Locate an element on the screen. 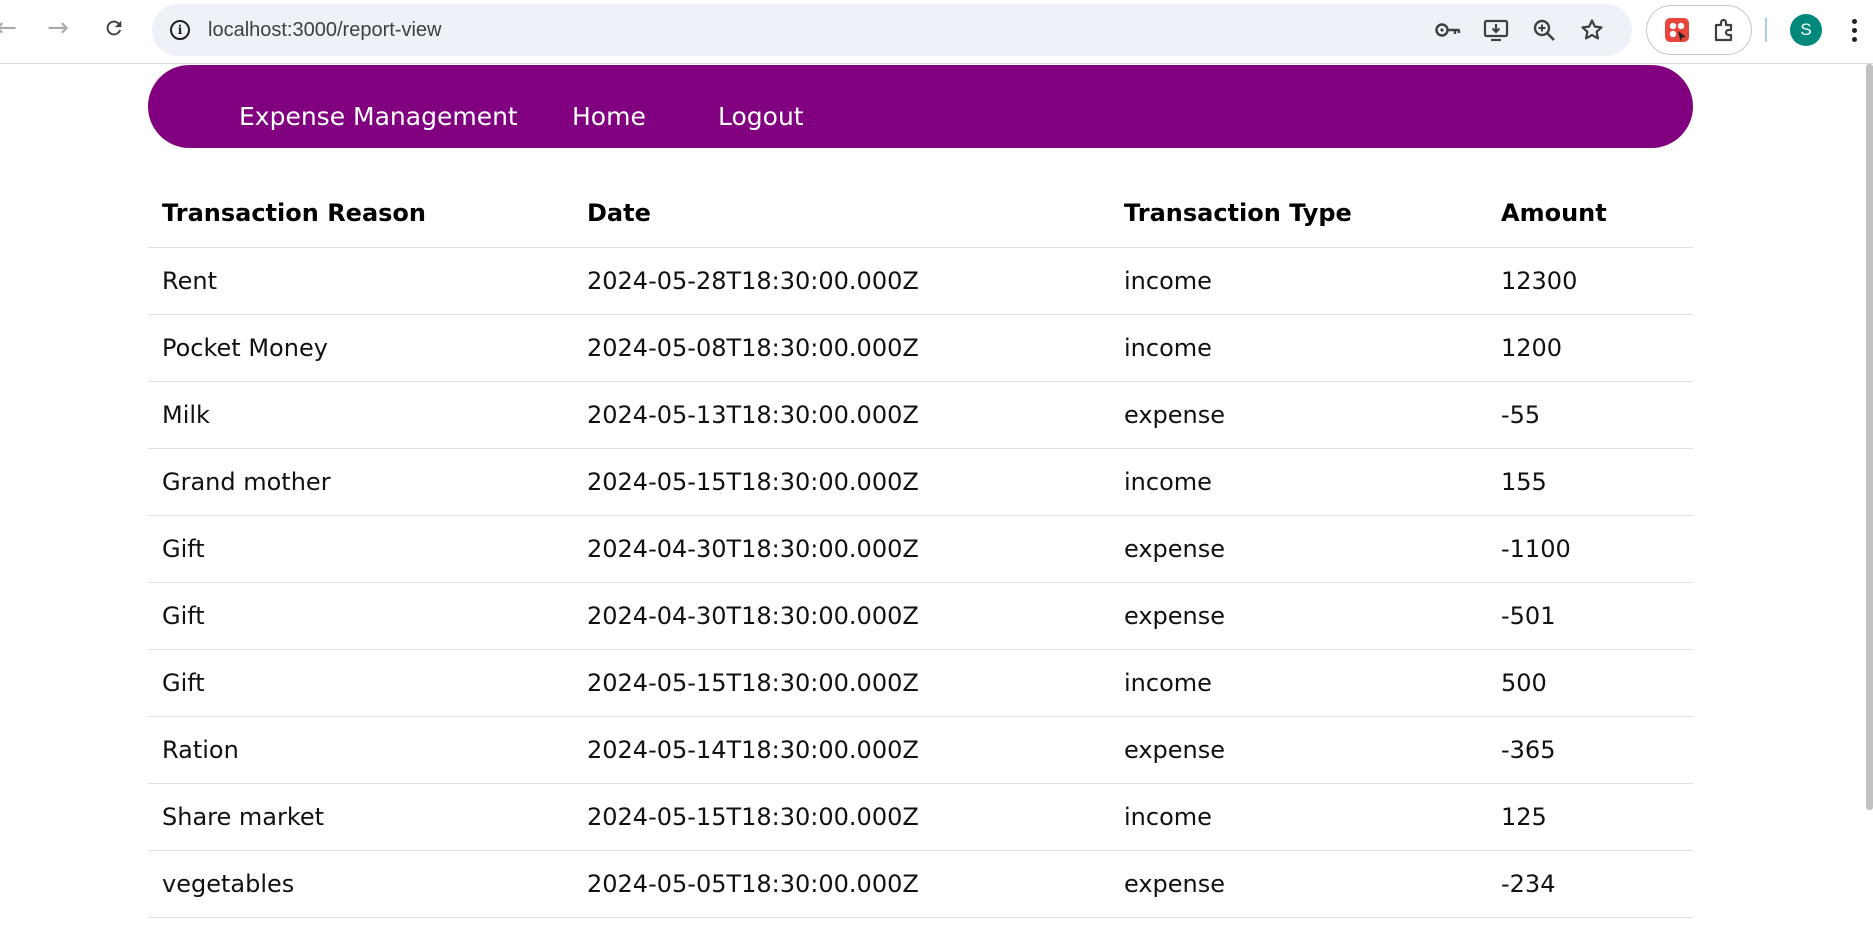 The image size is (1873, 931). url-text: localhost:3000/report-view is located at coordinates (324, 30).